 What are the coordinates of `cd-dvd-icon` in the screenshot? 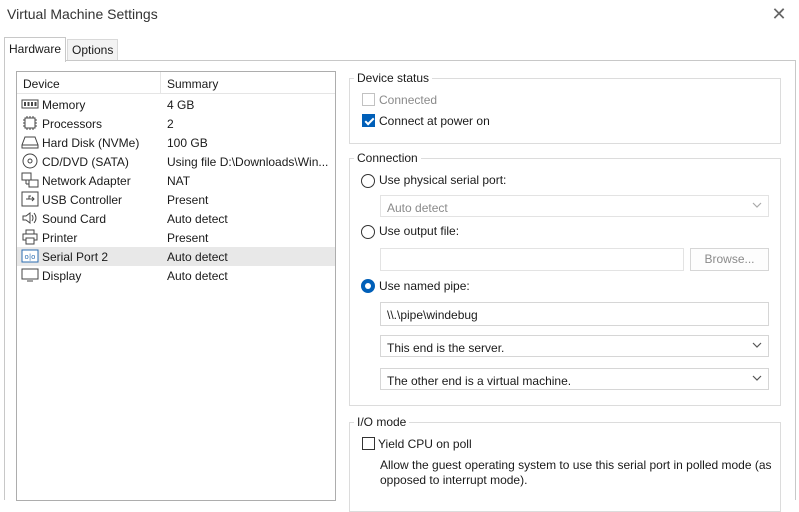 It's located at (30, 161).